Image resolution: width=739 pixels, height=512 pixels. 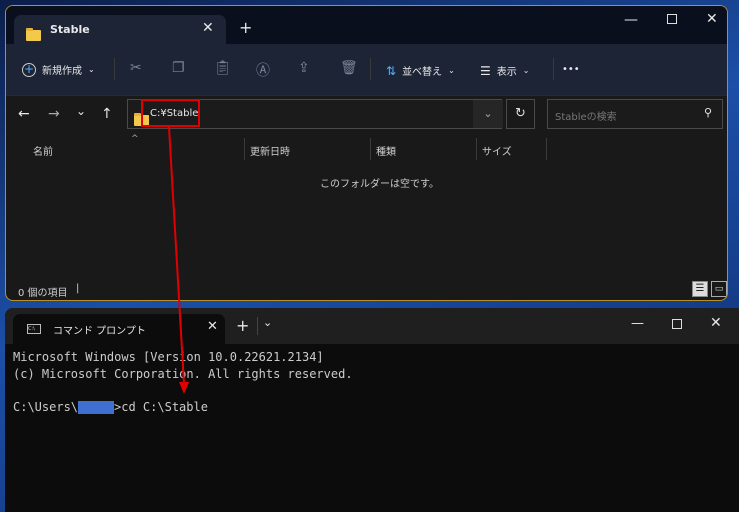 I want to click on arrow-head, so click(x=184, y=388).